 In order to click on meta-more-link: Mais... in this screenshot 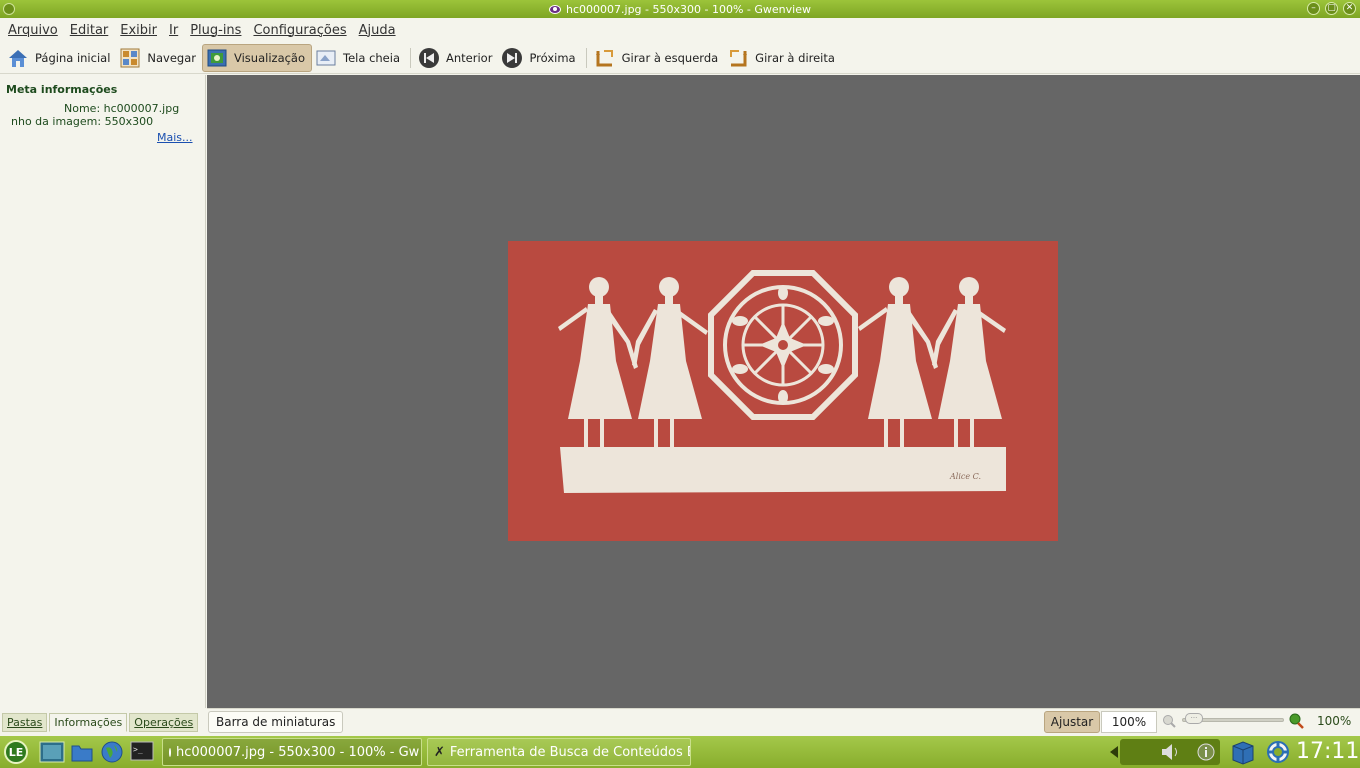, I will do `click(175, 137)`.